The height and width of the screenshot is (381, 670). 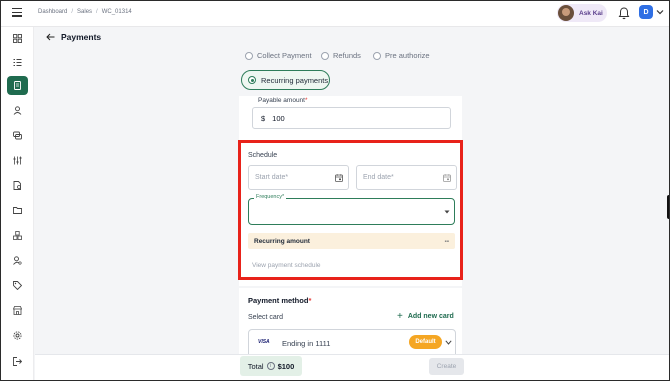 I want to click on user-settings-icon, so click(x=17, y=260).